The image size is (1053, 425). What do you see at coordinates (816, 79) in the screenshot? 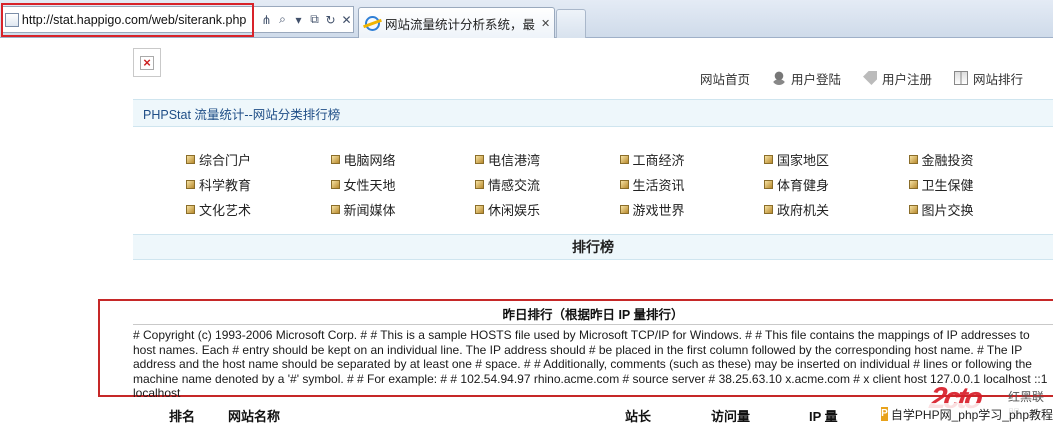
I see `nav-login-label: 用户登陆` at bounding box center [816, 79].